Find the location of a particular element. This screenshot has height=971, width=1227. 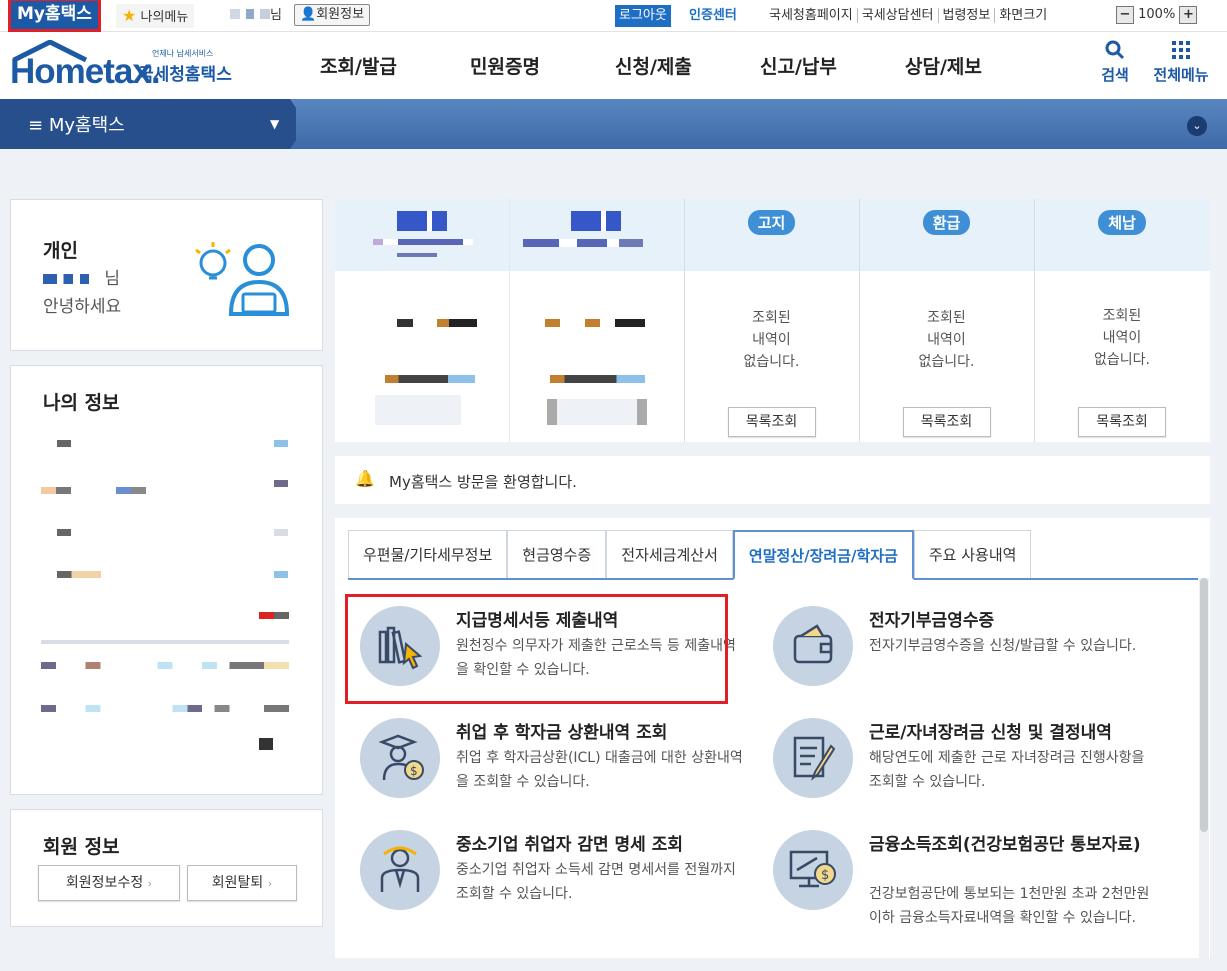

businessman-icon is located at coordinates (400, 870).